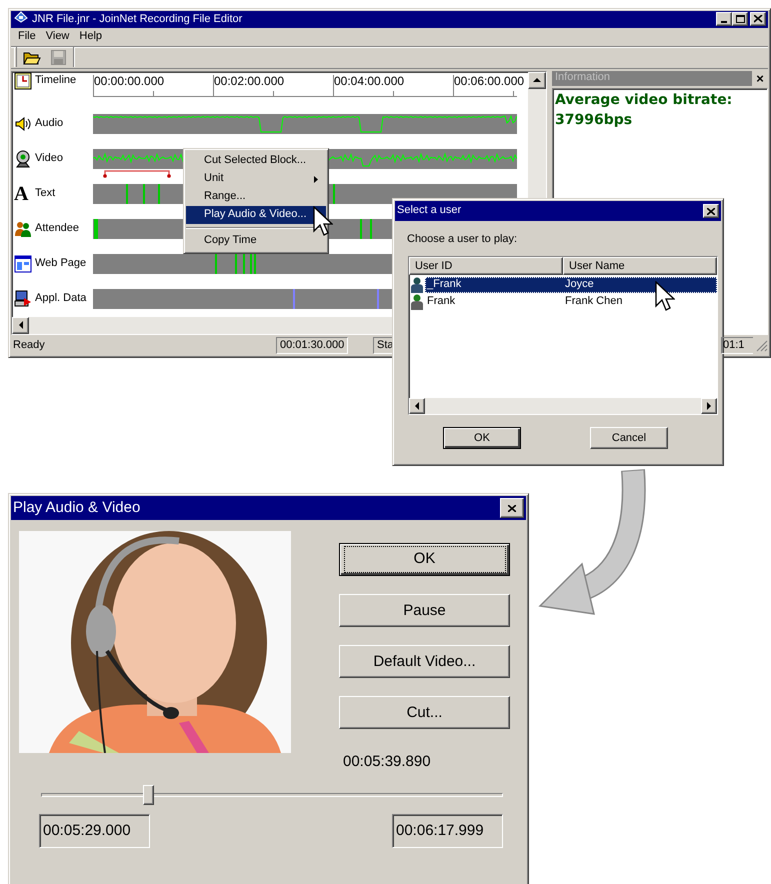 This screenshot has height=884, width=771. What do you see at coordinates (76, 508) in the screenshot?
I see `dialog-title: Play Audio & Video` at bounding box center [76, 508].